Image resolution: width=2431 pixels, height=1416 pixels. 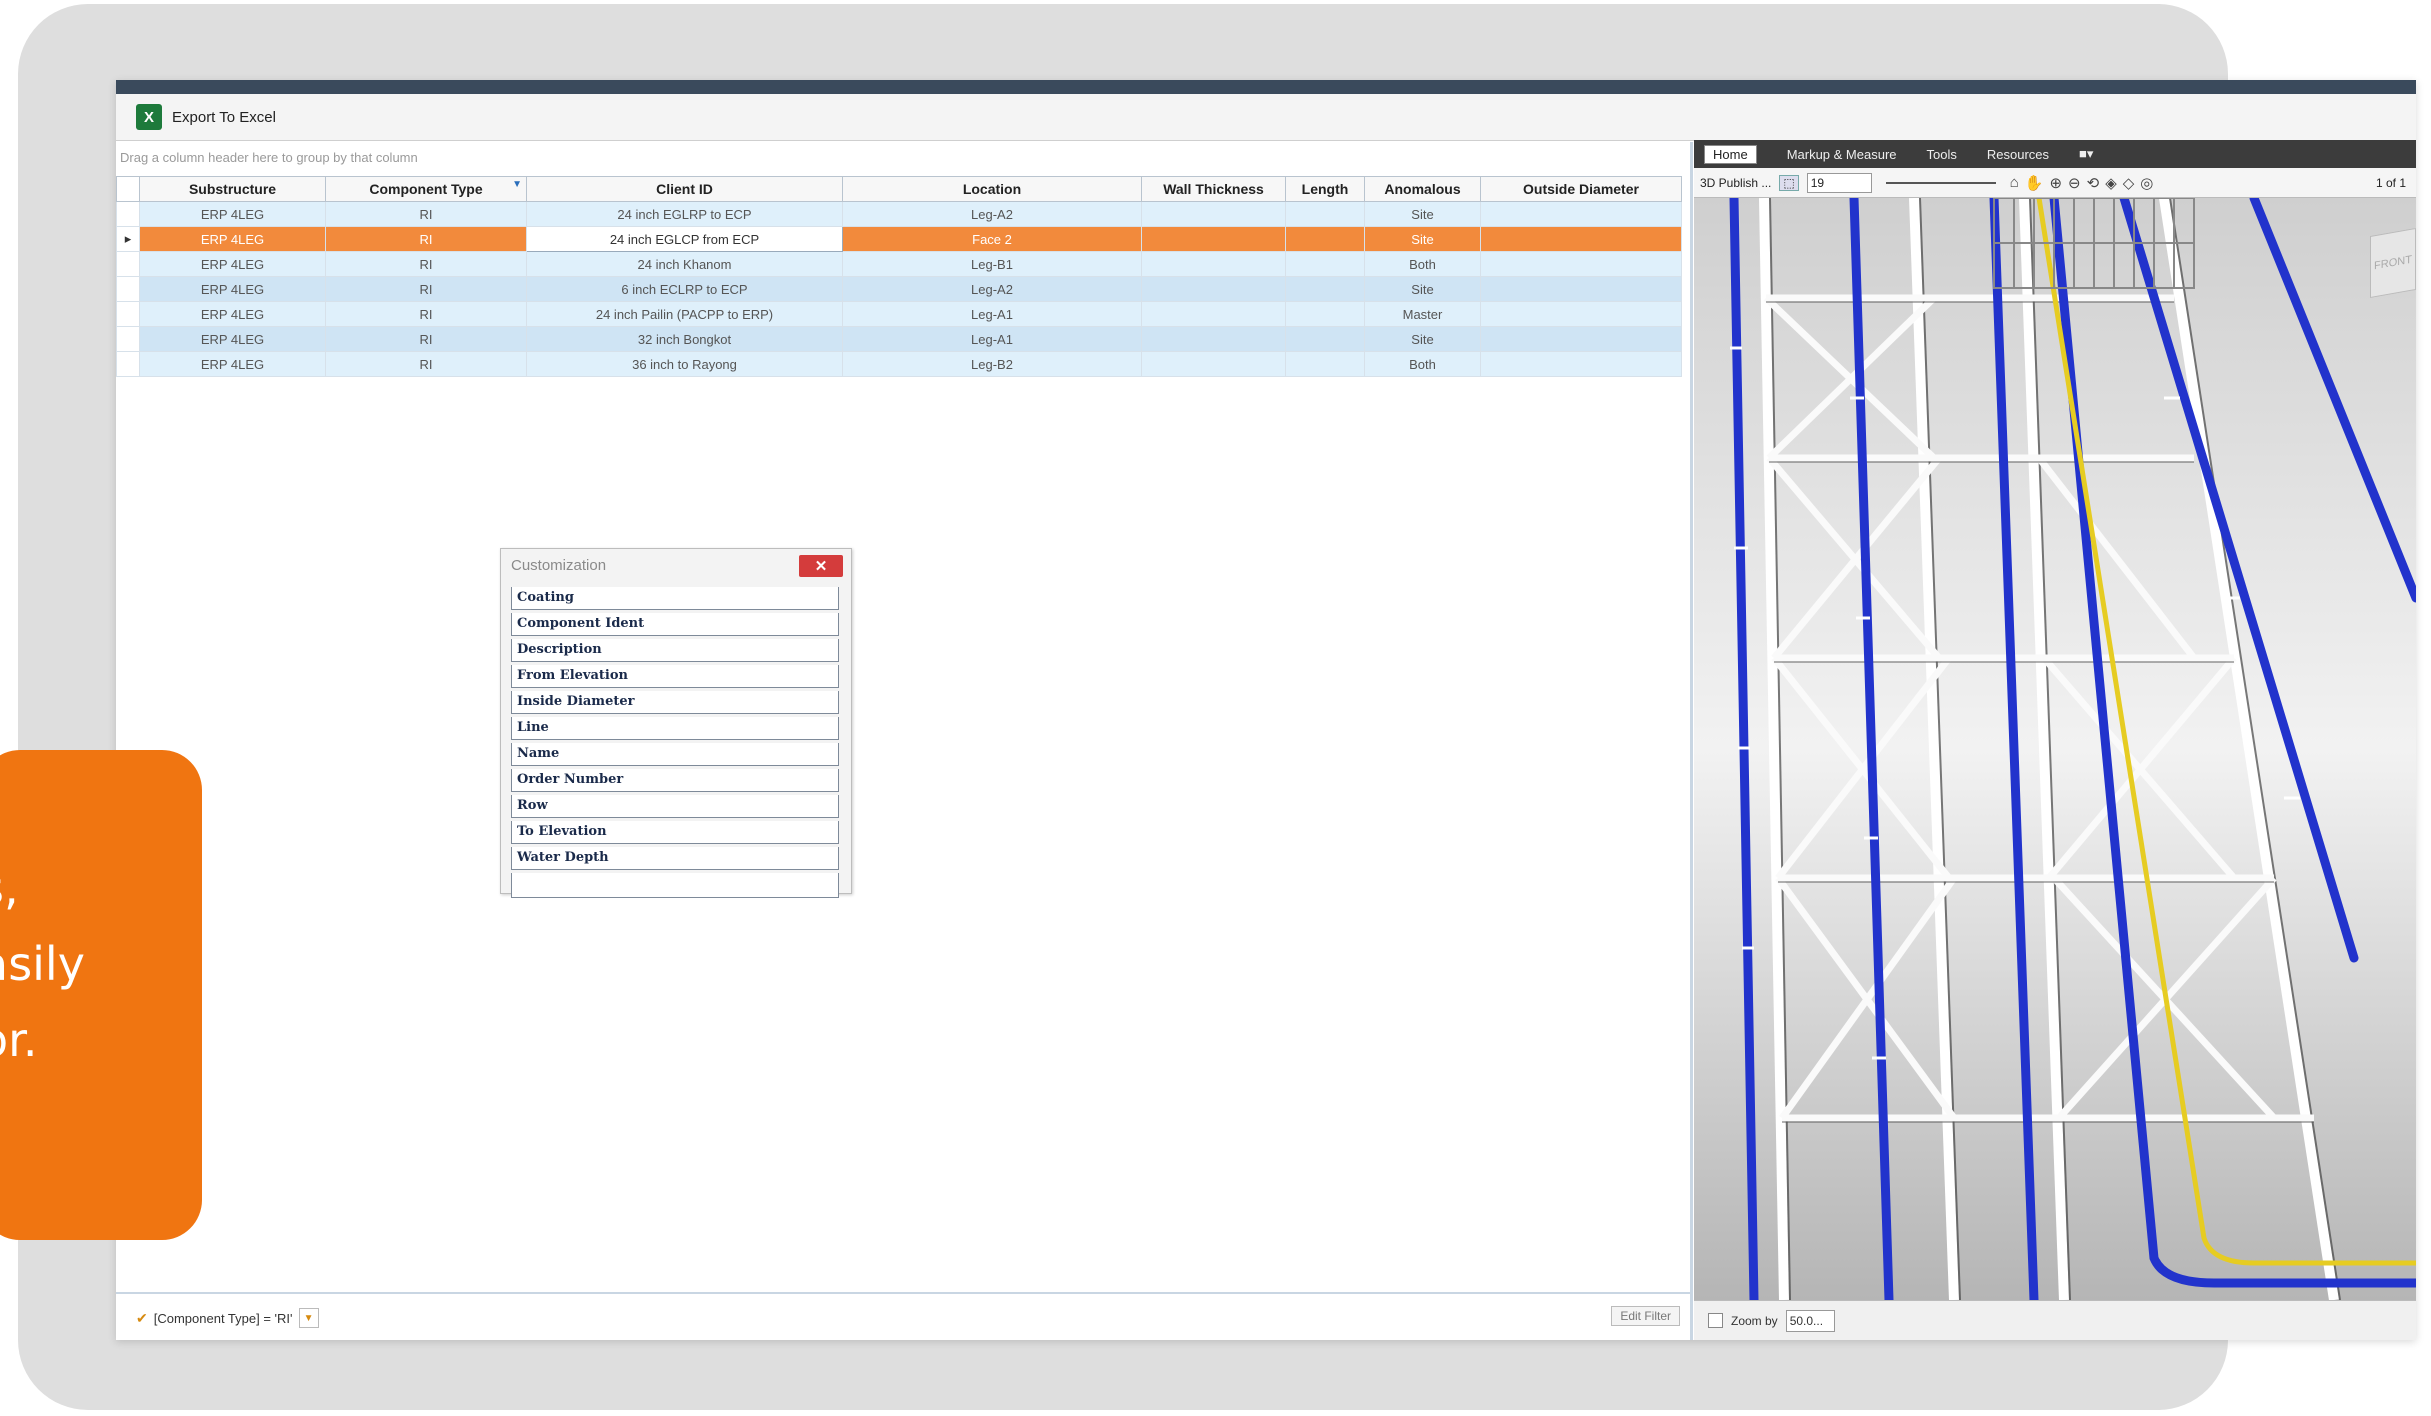 What do you see at coordinates (517, 184) in the screenshot?
I see `filter-funnel-icon: ▼` at bounding box center [517, 184].